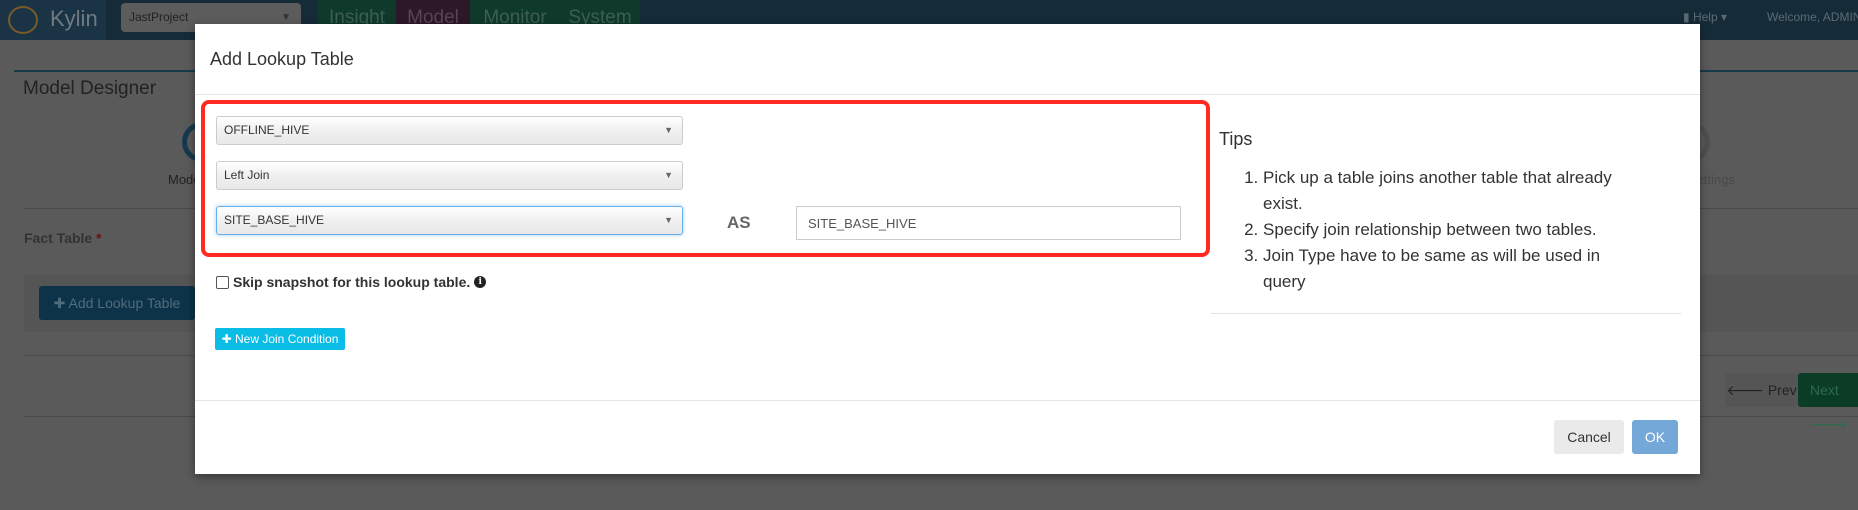 The image size is (1858, 510). I want to click on cancel-button: Cancel, so click(1589, 437).